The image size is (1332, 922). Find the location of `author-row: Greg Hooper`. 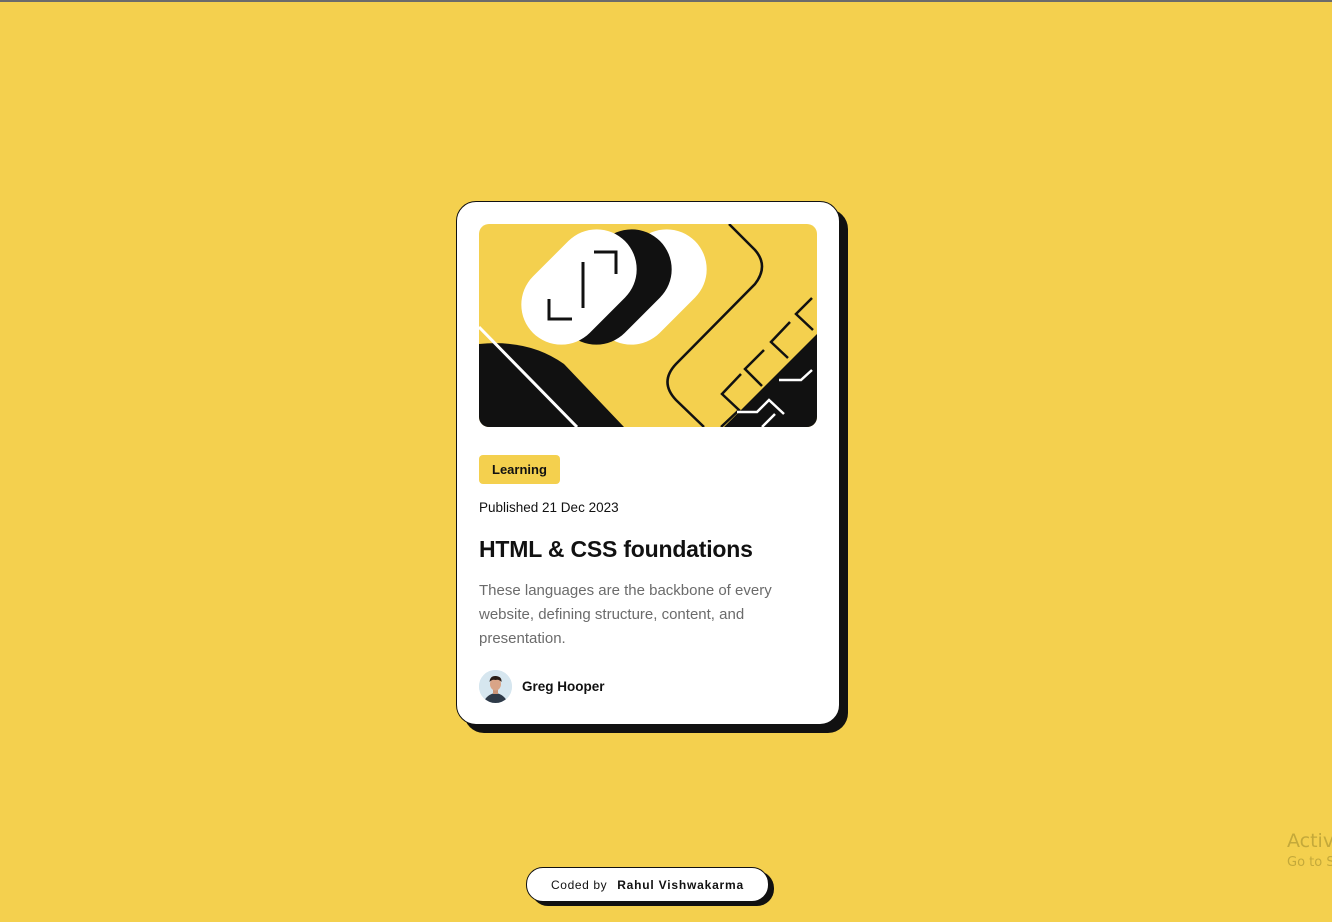

author-row: Greg Hooper is located at coordinates (542, 686).